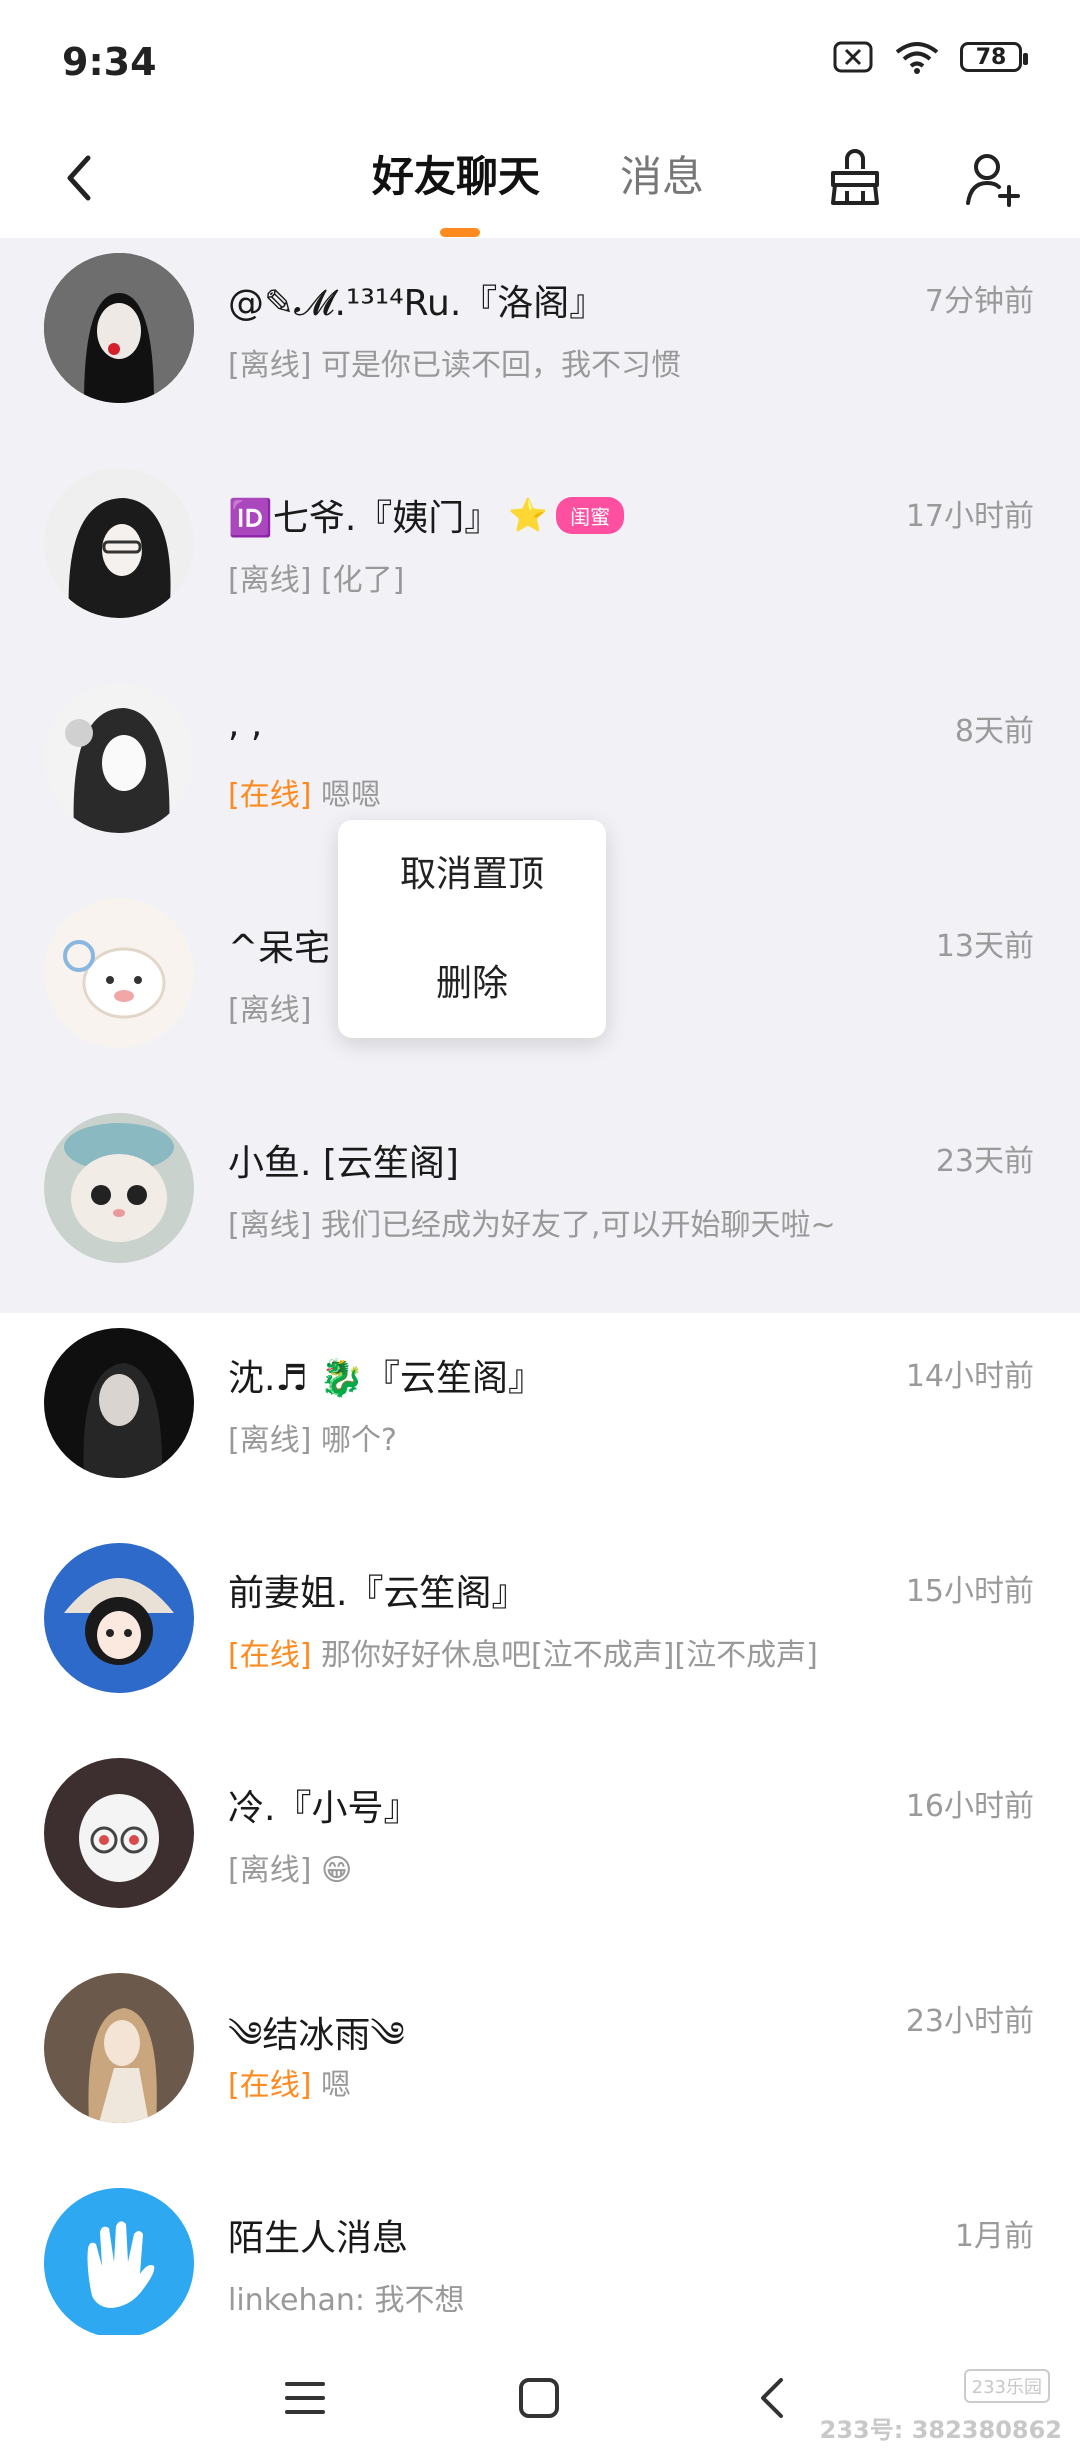 The image size is (1080, 2460). Describe the element at coordinates (528, 515) in the screenshot. I see `star-sticker-icon: ⭐` at that location.